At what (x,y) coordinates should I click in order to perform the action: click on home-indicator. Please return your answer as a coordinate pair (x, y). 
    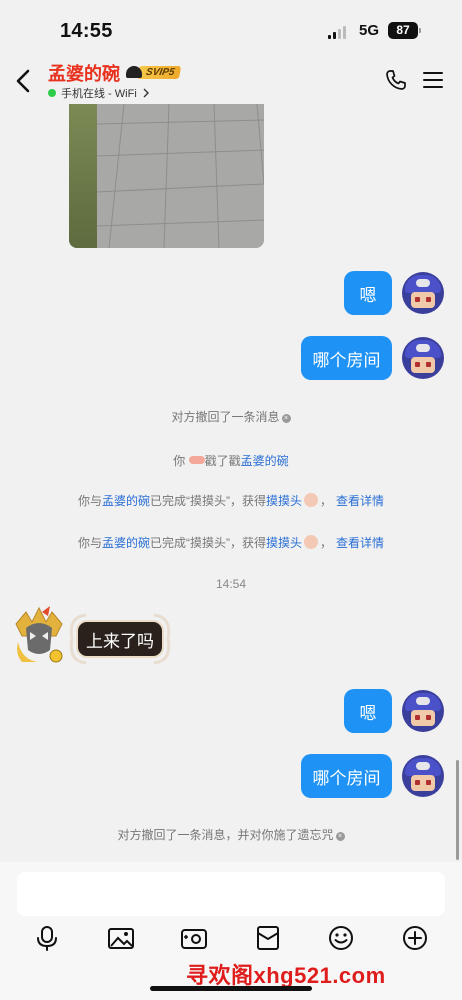
    Looking at the image, I should click on (231, 988).